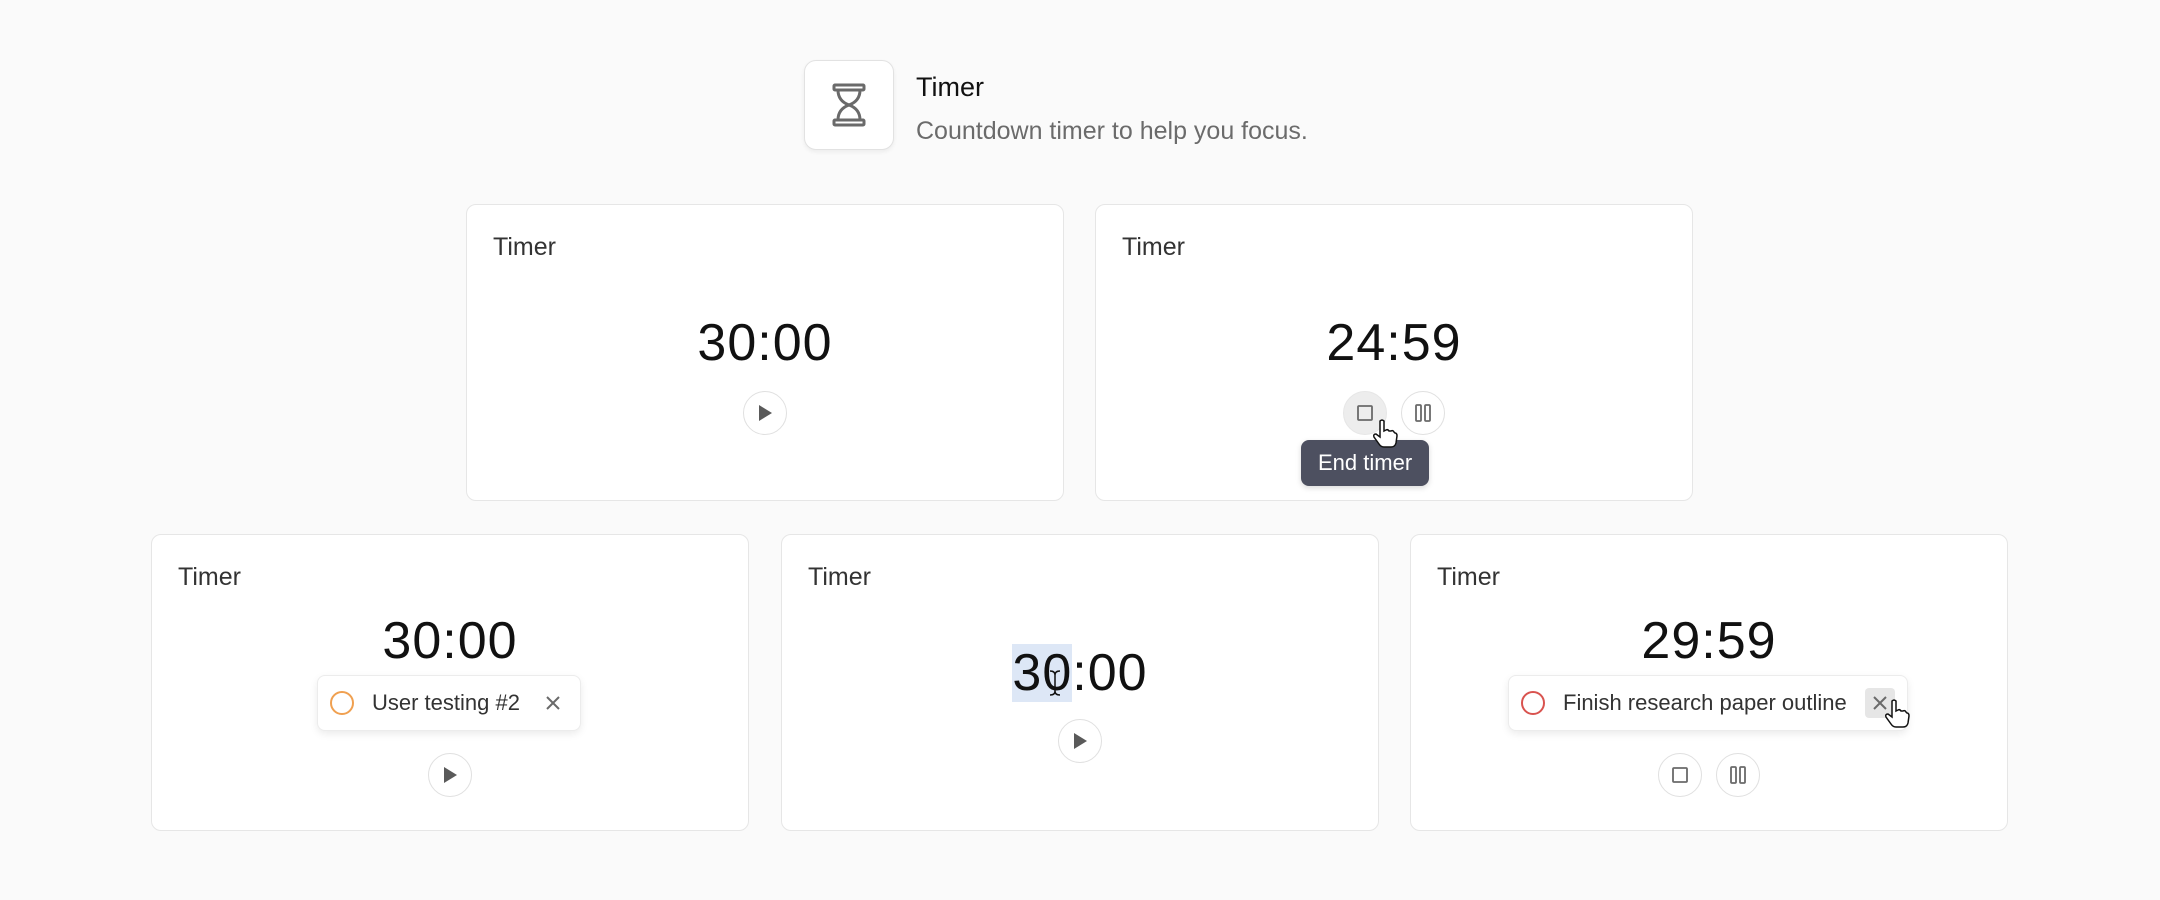 The image size is (2160, 900). I want to click on remove-task-button, so click(553, 703).